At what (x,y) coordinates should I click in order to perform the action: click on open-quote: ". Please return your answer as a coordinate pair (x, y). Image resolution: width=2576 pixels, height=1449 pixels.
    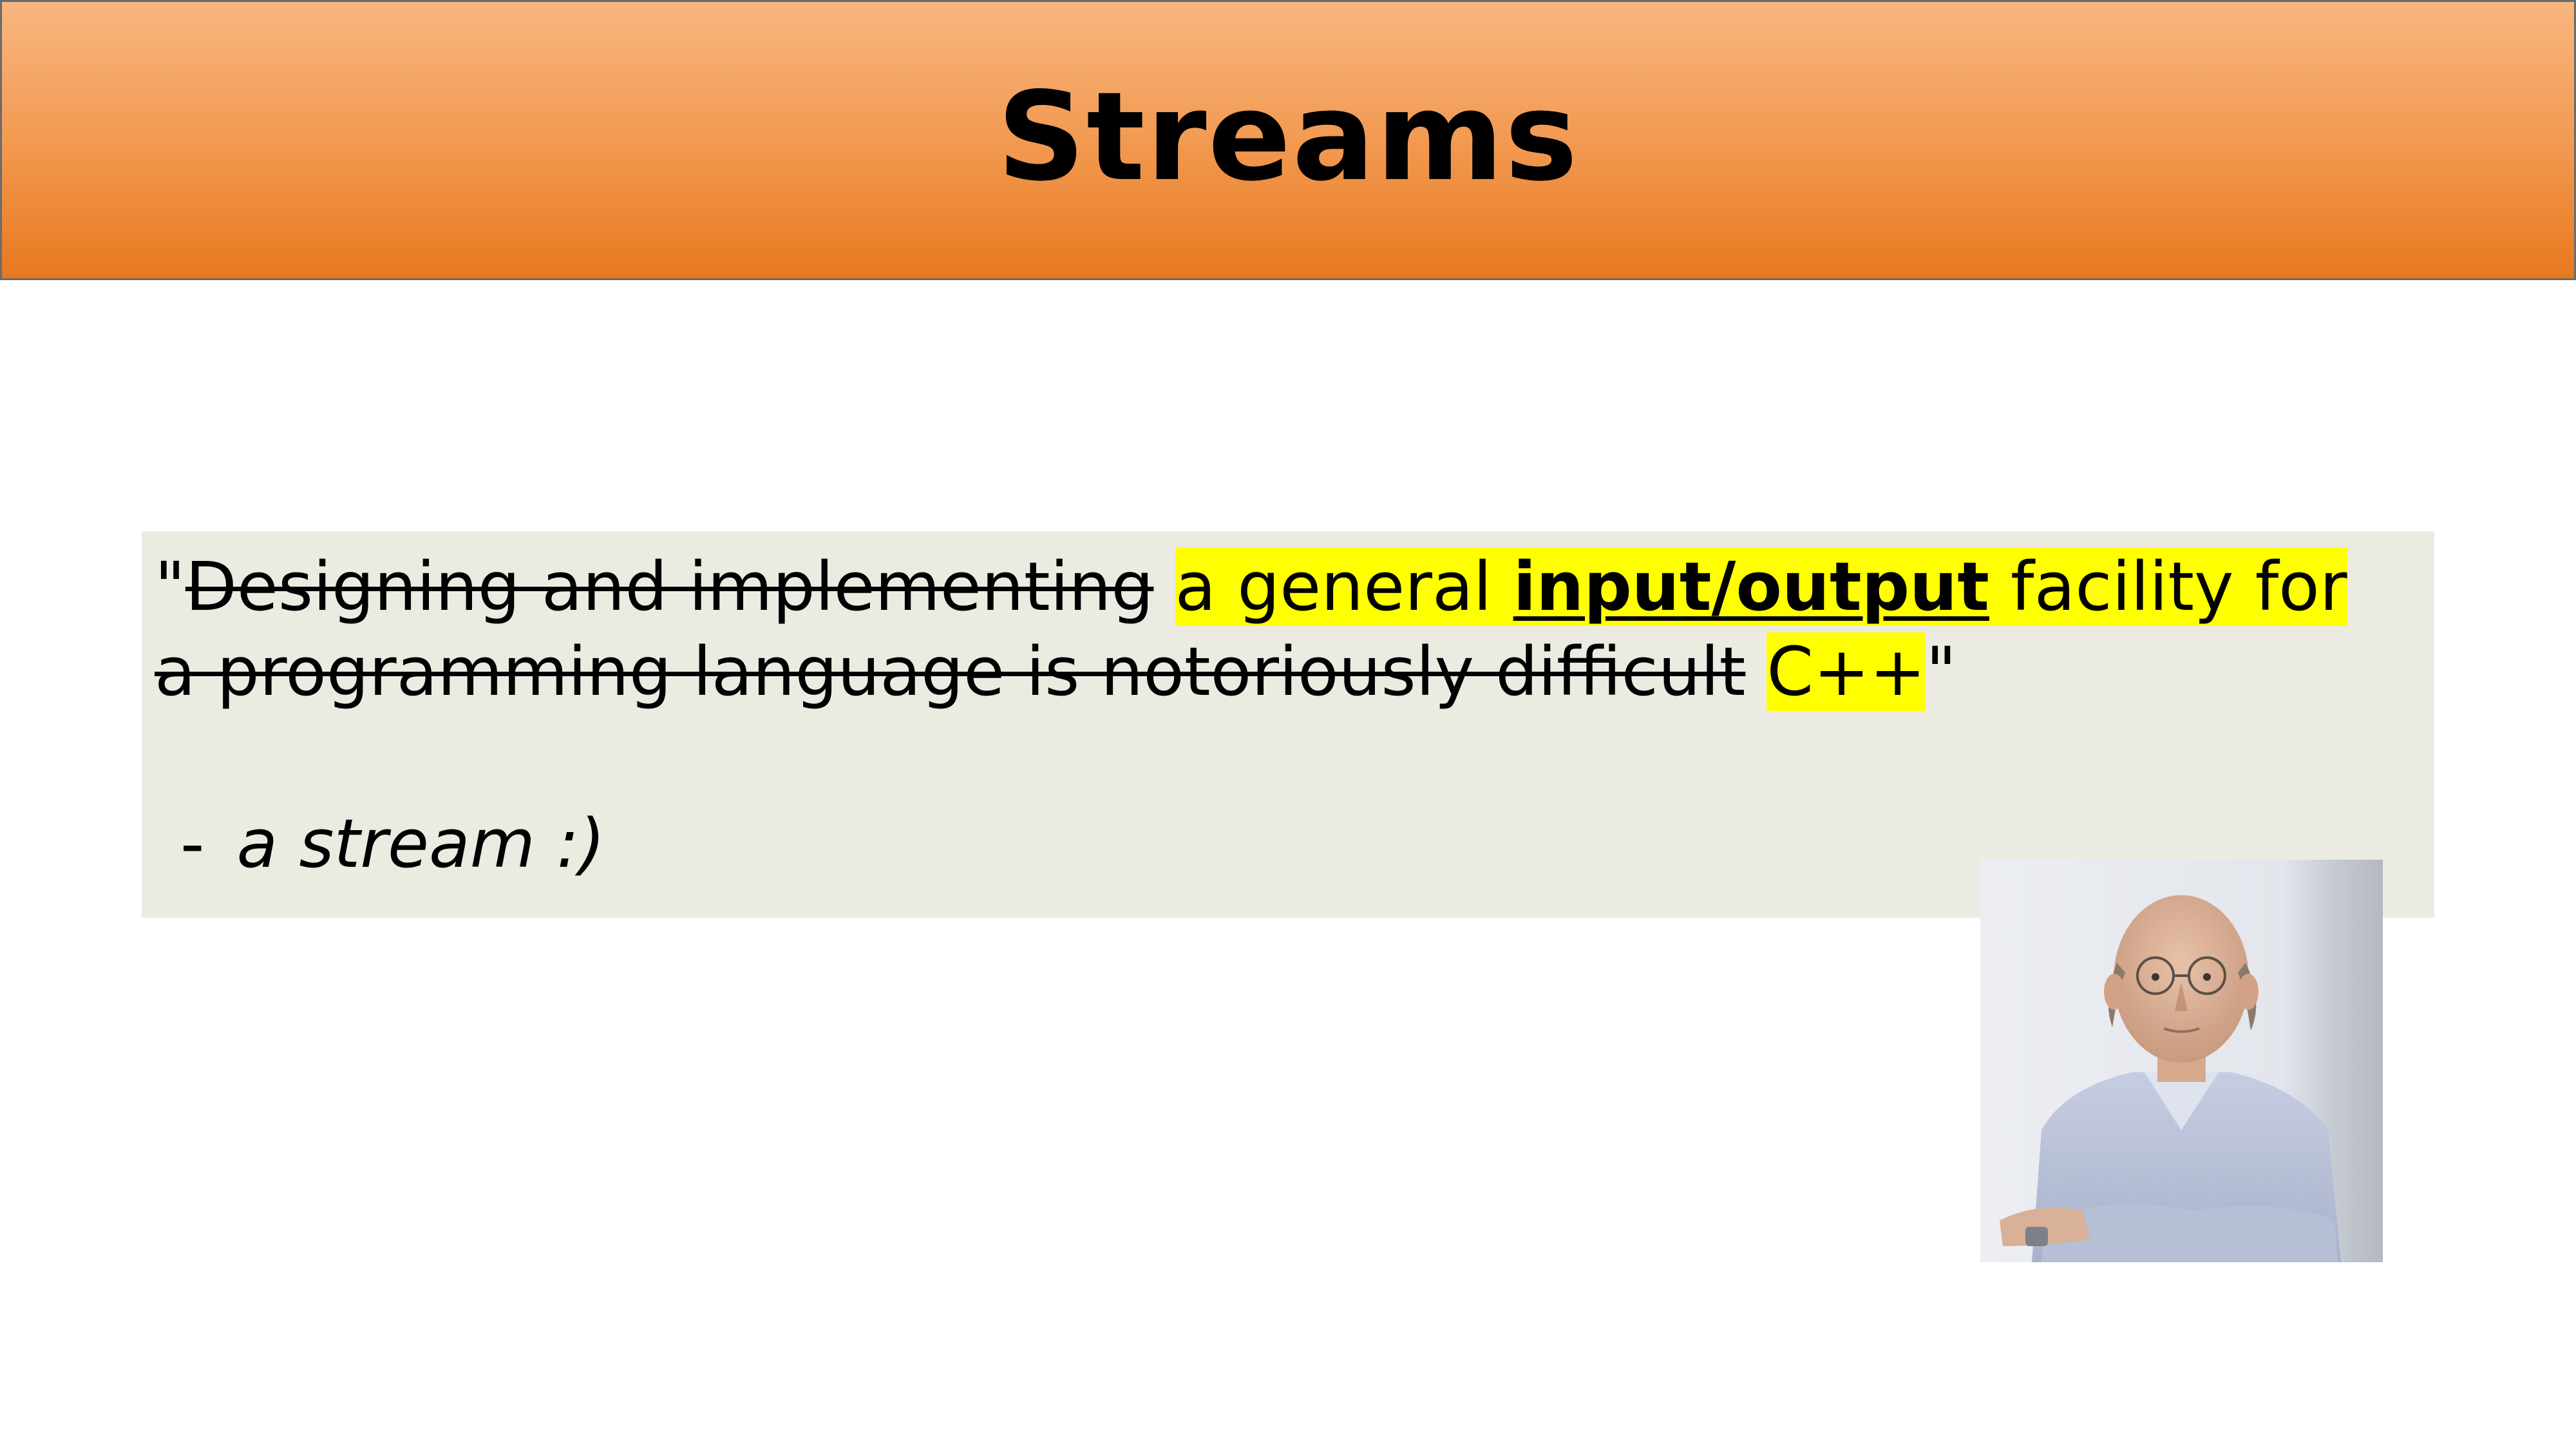
    Looking at the image, I should click on (170, 587).